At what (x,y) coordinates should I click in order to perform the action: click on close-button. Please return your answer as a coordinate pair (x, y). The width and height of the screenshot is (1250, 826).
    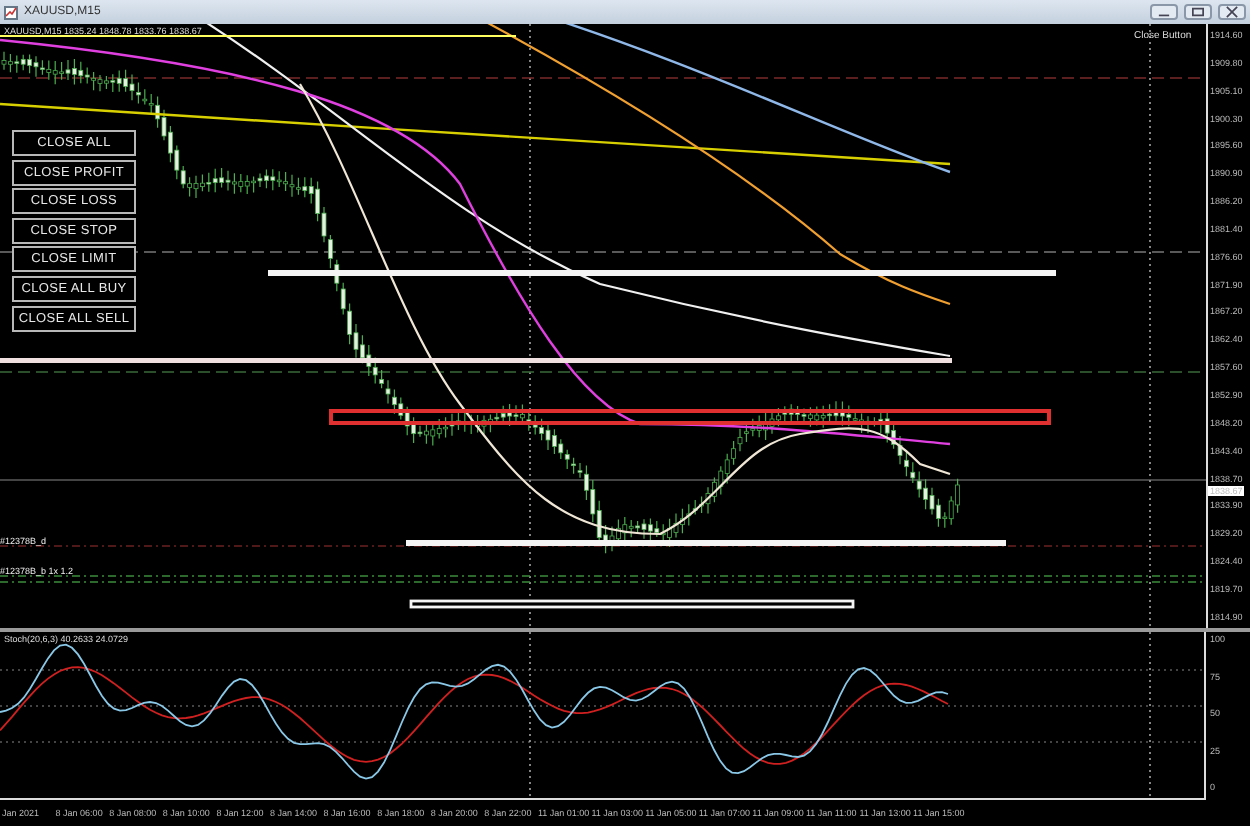
    Looking at the image, I should click on (1232, 12).